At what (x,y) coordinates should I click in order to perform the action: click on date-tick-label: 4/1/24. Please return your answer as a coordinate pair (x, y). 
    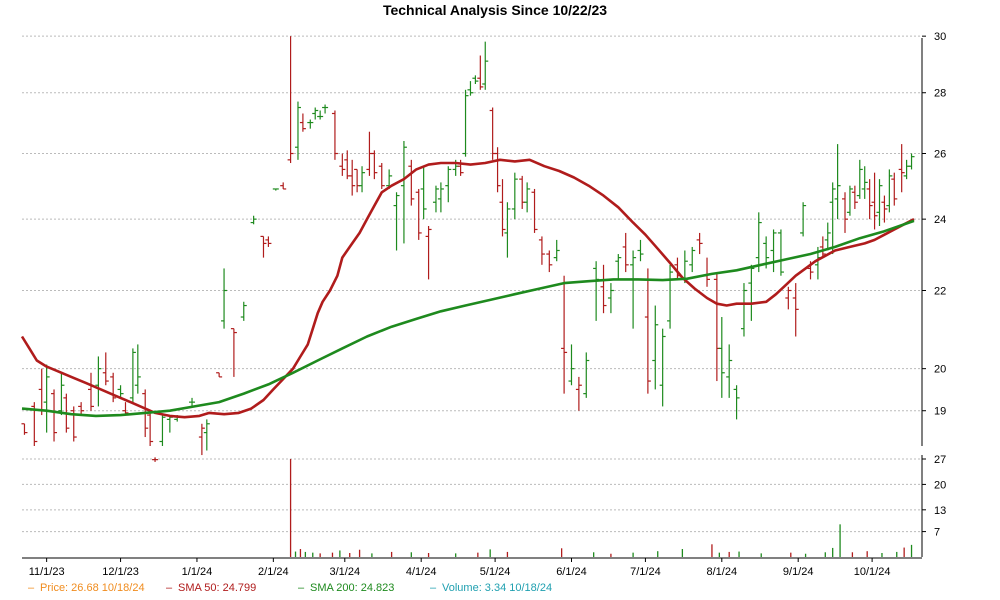
    Looking at the image, I should click on (421, 572).